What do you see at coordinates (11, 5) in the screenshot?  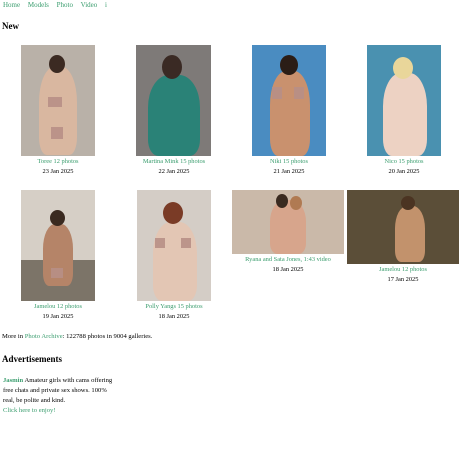 I see `nav-home: Home` at bounding box center [11, 5].